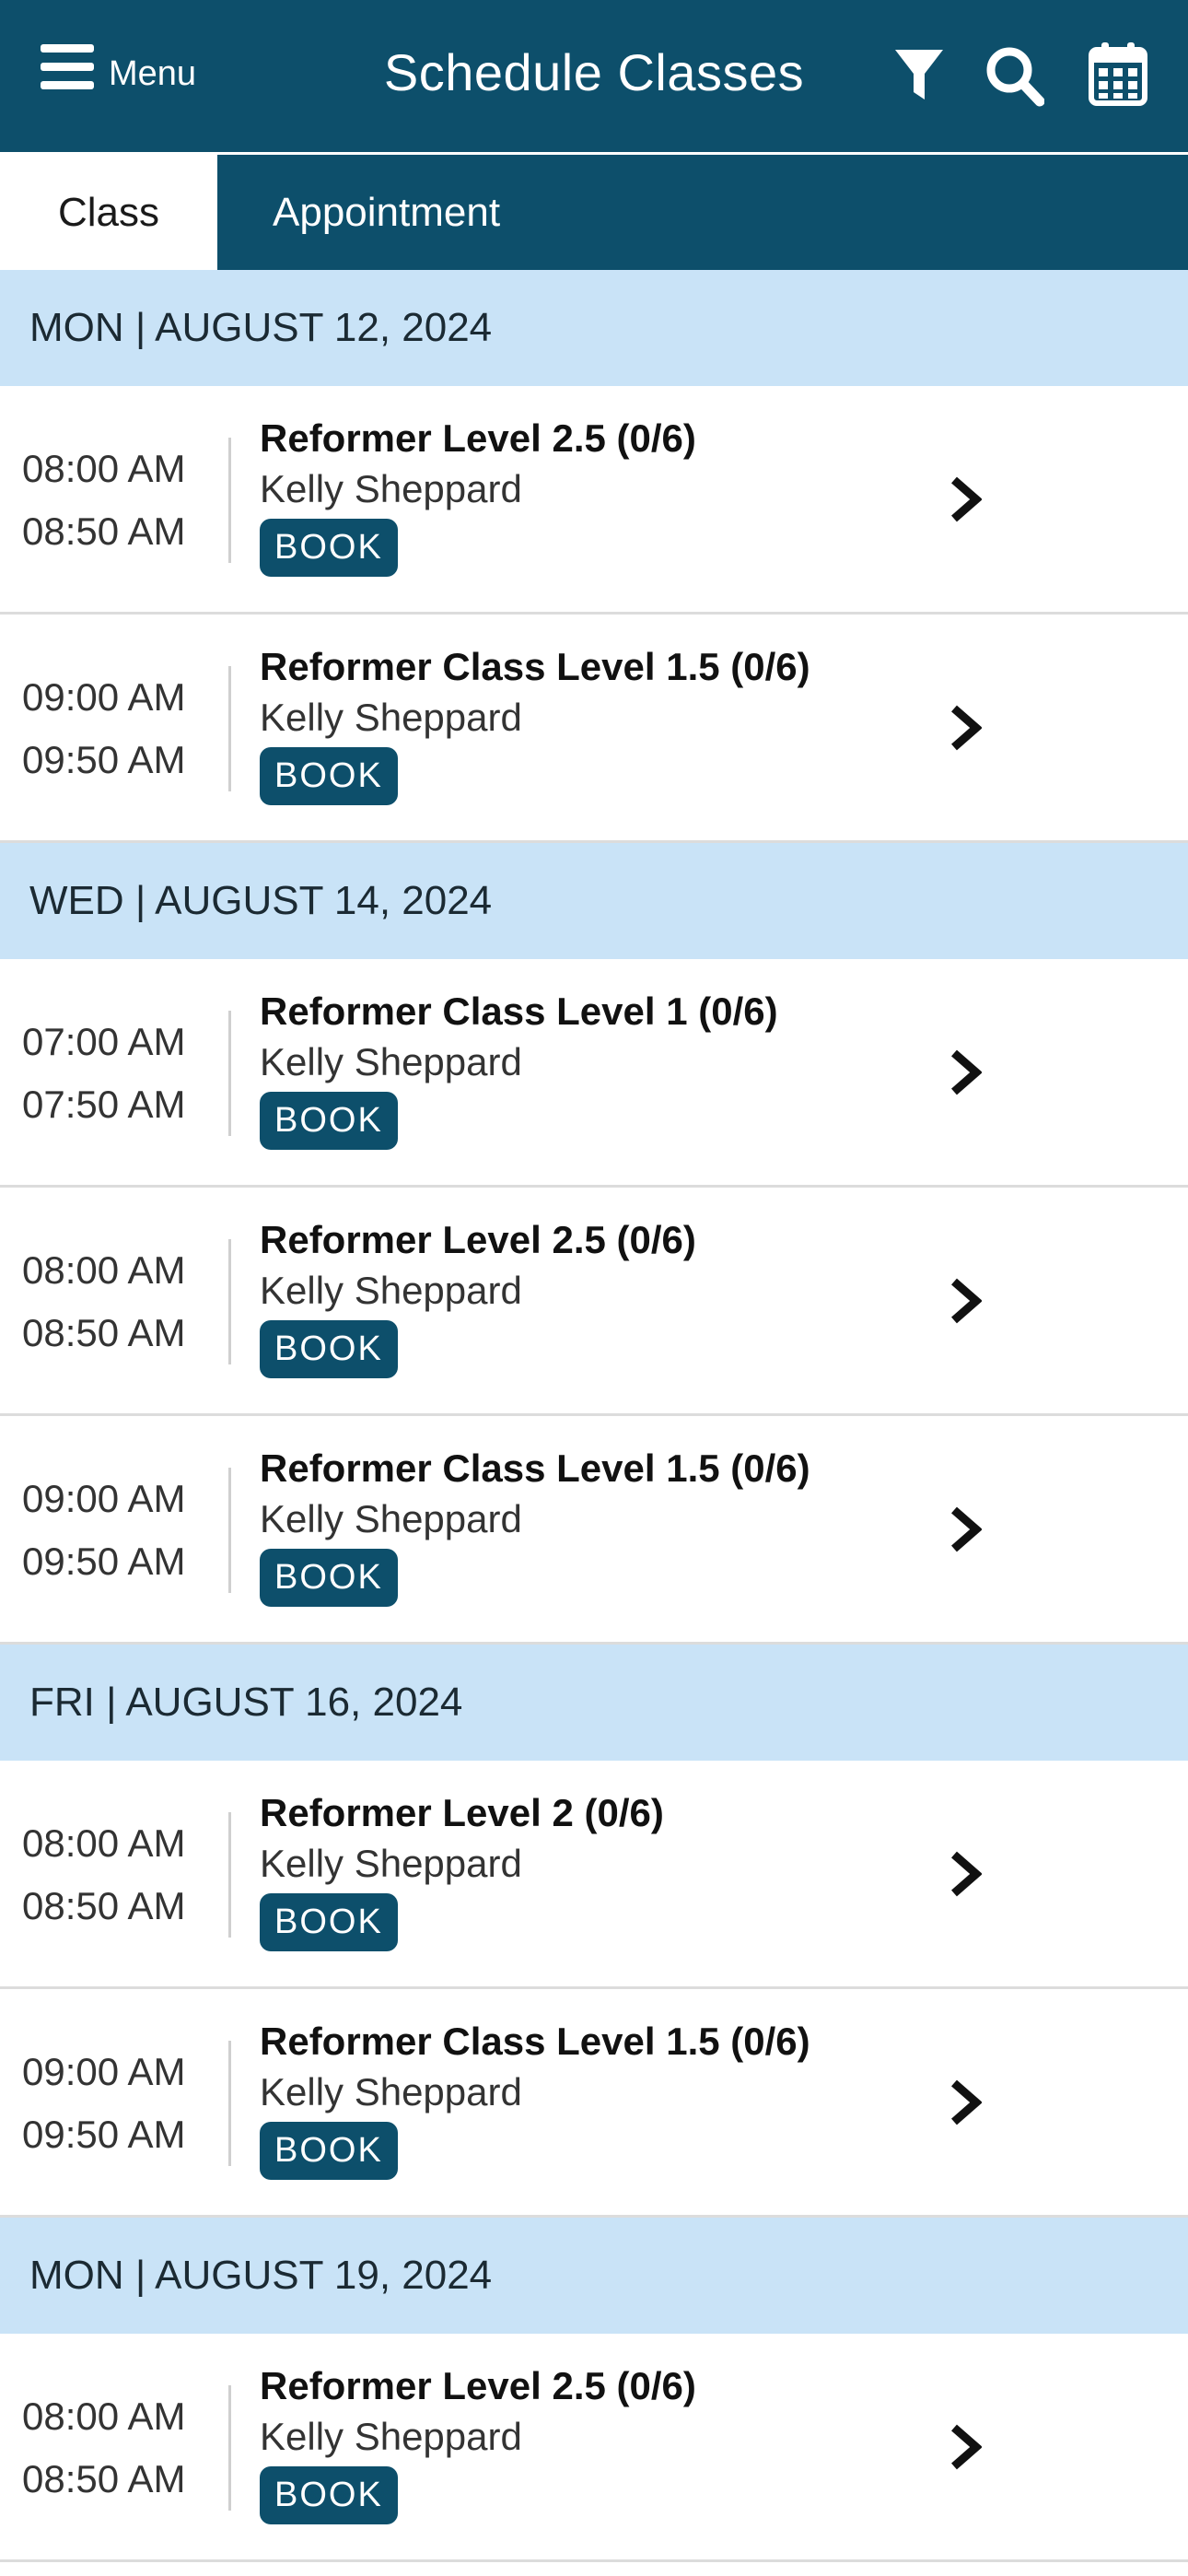 Image resolution: width=1188 pixels, height=2576 pixels. Describe the element at coordinates (594, 1703) in the screenshot. I see `day-header: FRI | AUGUST 16, 2024` at that location.